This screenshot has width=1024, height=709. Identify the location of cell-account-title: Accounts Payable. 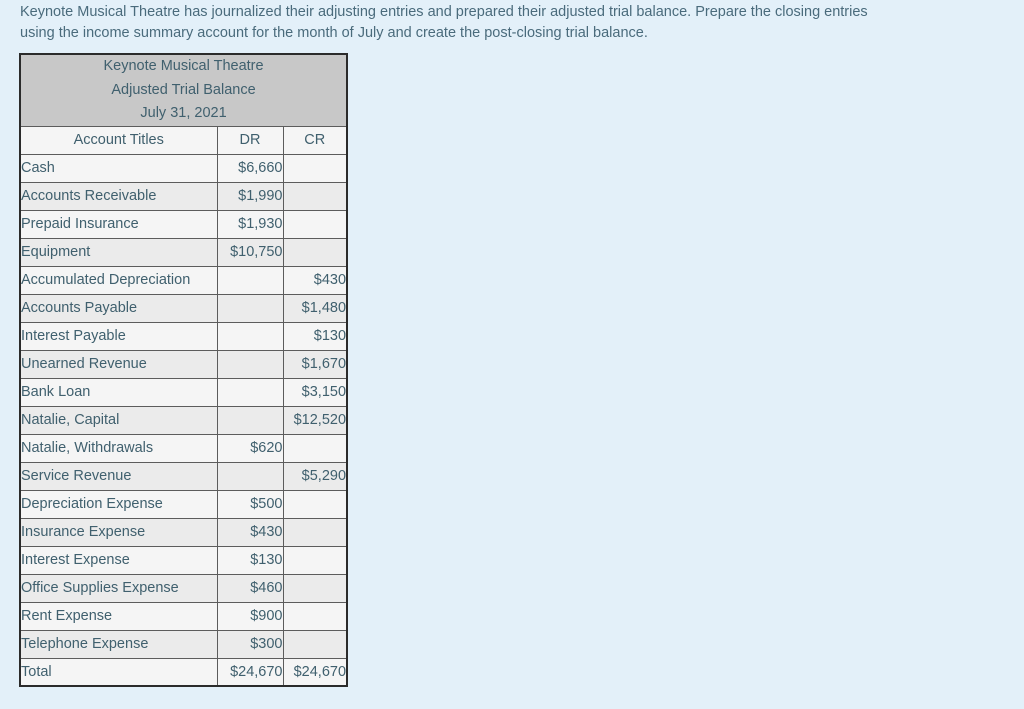
(118, 308).